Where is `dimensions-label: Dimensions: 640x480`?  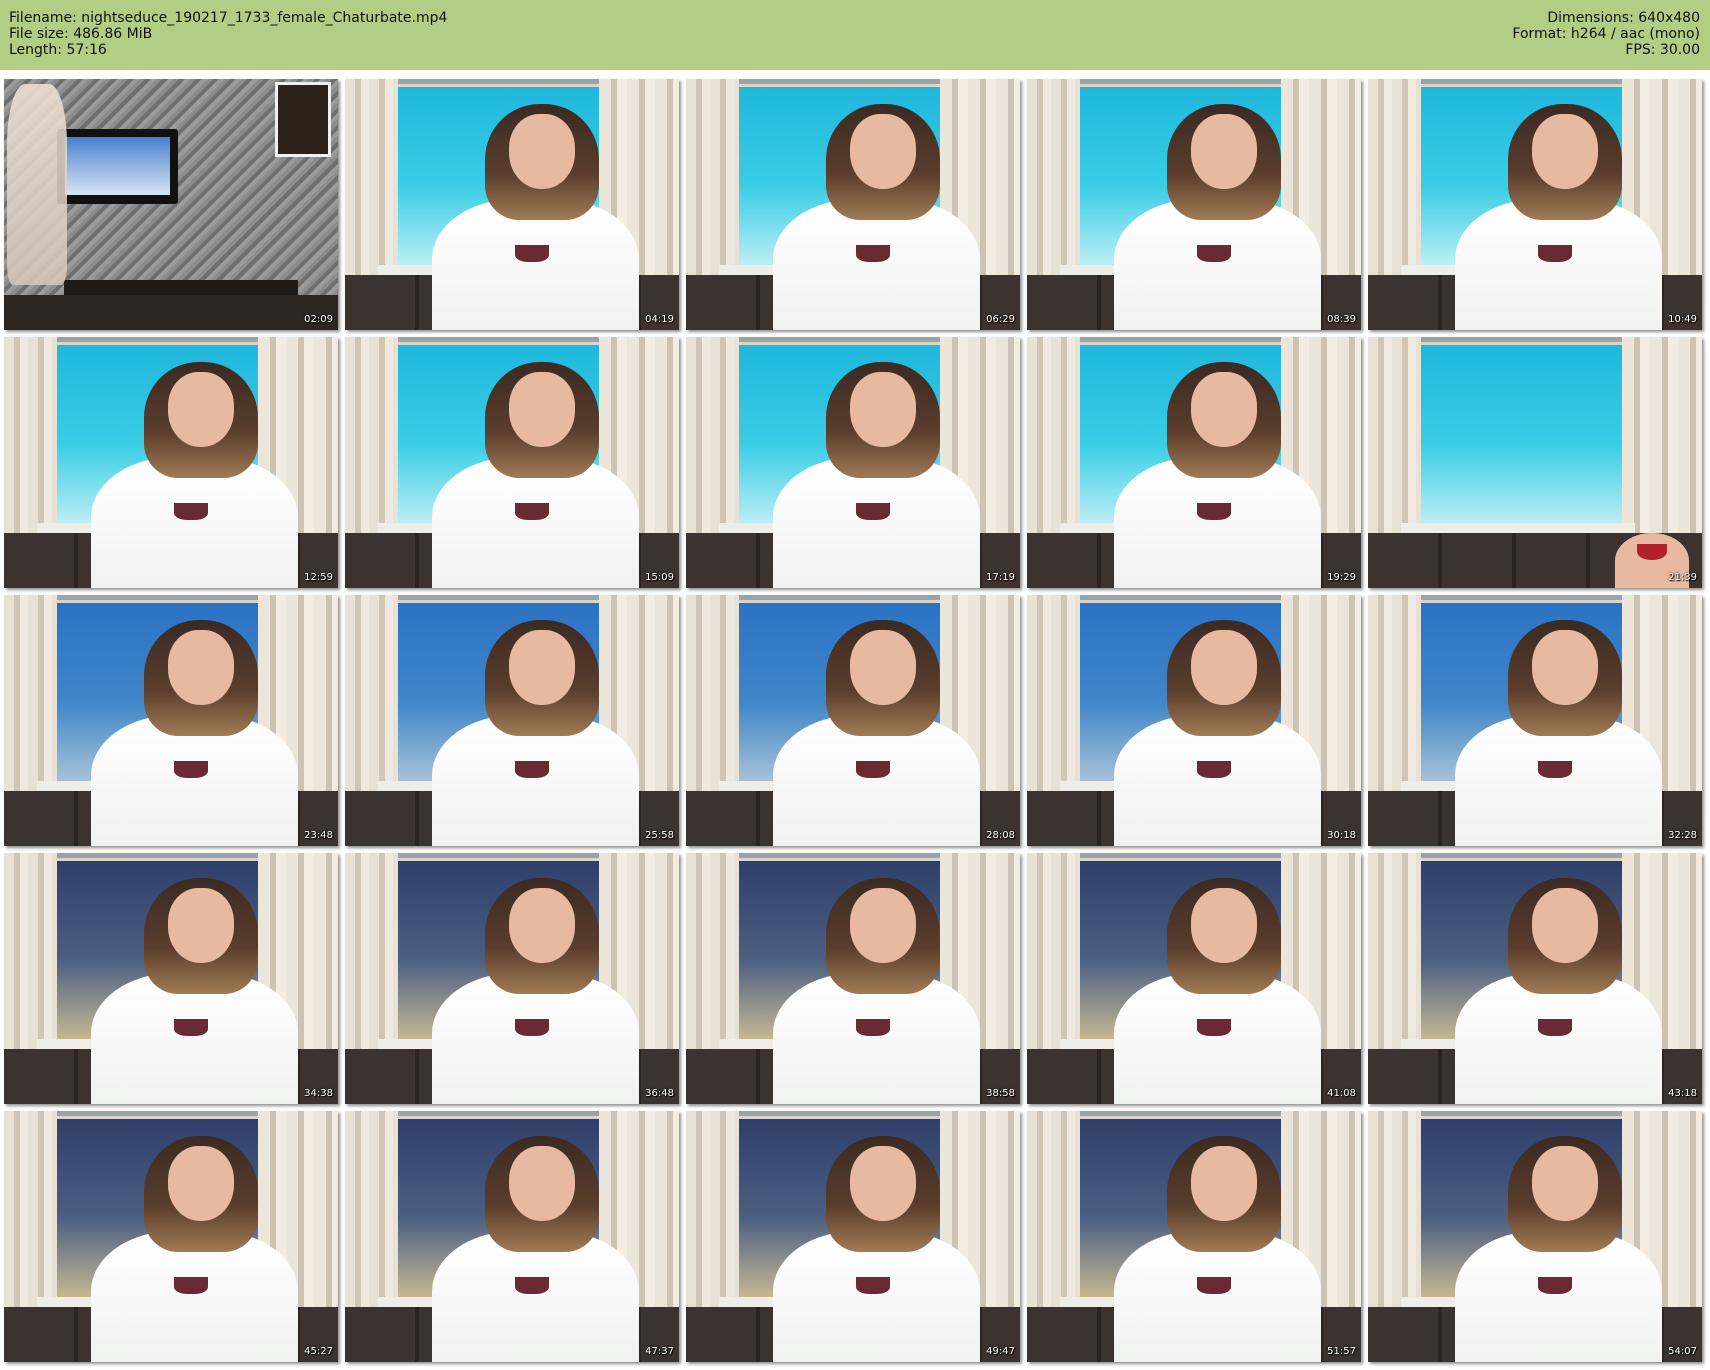 dimensions-label: Dimensions: 640x480 is located at coordinates (1623, 18).